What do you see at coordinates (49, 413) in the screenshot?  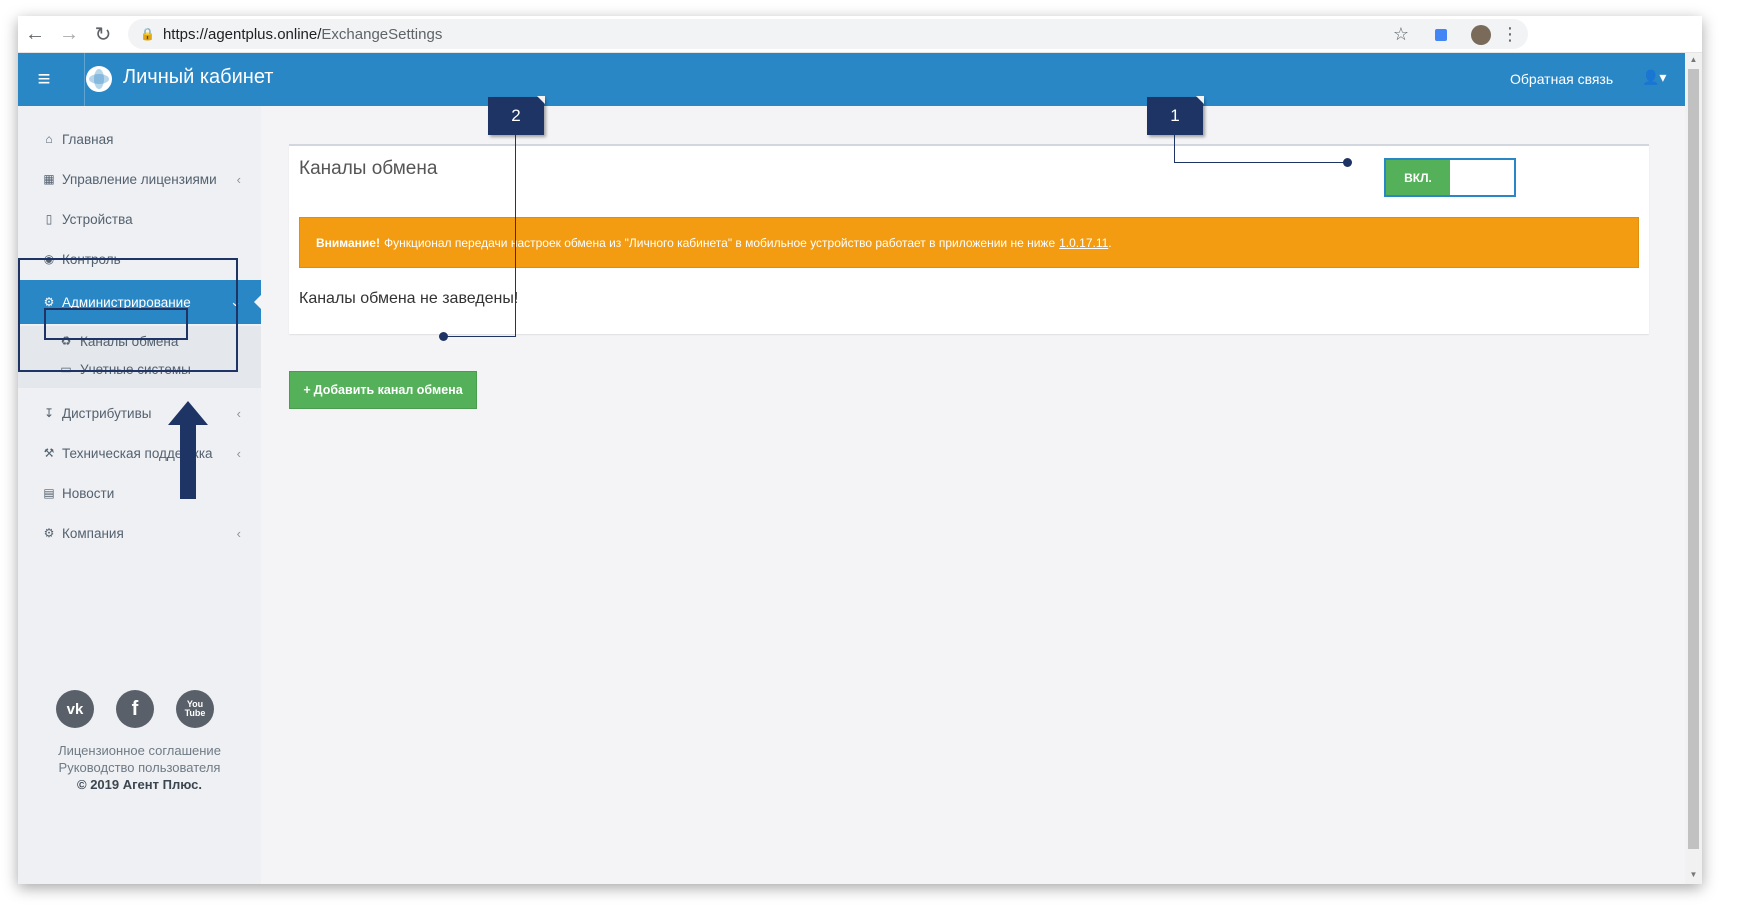 I see `download-icon: ↧` at bounding box center [49, 413].